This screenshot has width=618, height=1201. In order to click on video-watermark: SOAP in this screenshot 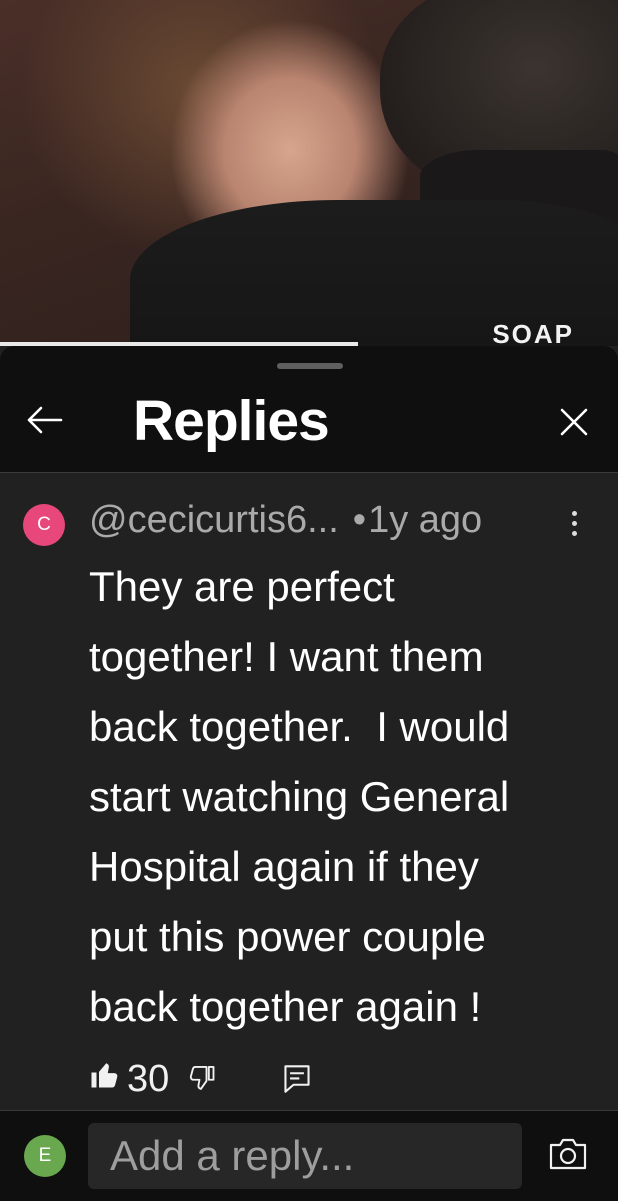, I will do `click(533, 332)`.